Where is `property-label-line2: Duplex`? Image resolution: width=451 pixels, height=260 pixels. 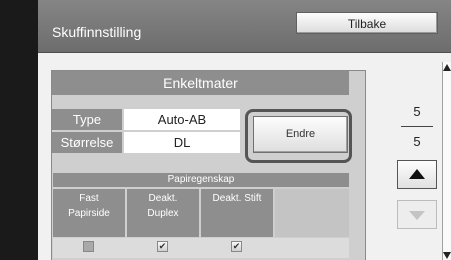
property-label-line2: Duplex is located at coordinates (163, 213).